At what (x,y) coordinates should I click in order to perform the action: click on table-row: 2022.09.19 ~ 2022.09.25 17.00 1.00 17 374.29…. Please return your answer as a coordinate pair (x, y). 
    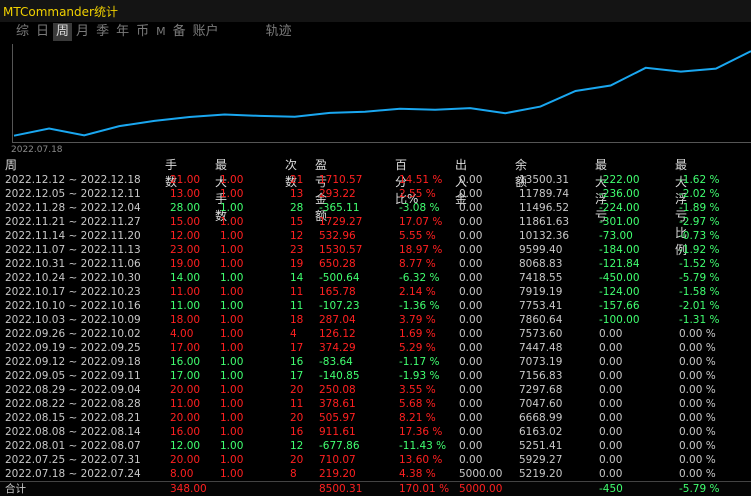
    Looking at the image, I should click on (375, 348).